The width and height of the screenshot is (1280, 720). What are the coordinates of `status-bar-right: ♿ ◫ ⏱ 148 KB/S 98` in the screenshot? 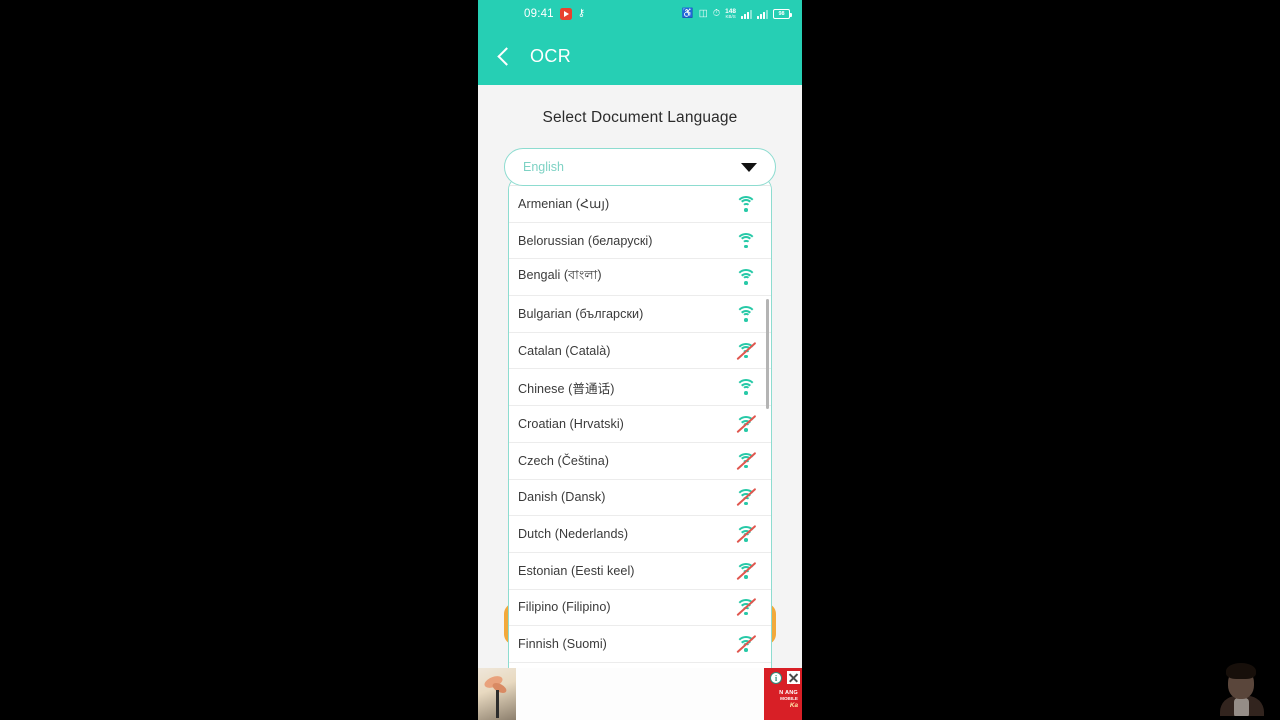 It's located at (736, 14).